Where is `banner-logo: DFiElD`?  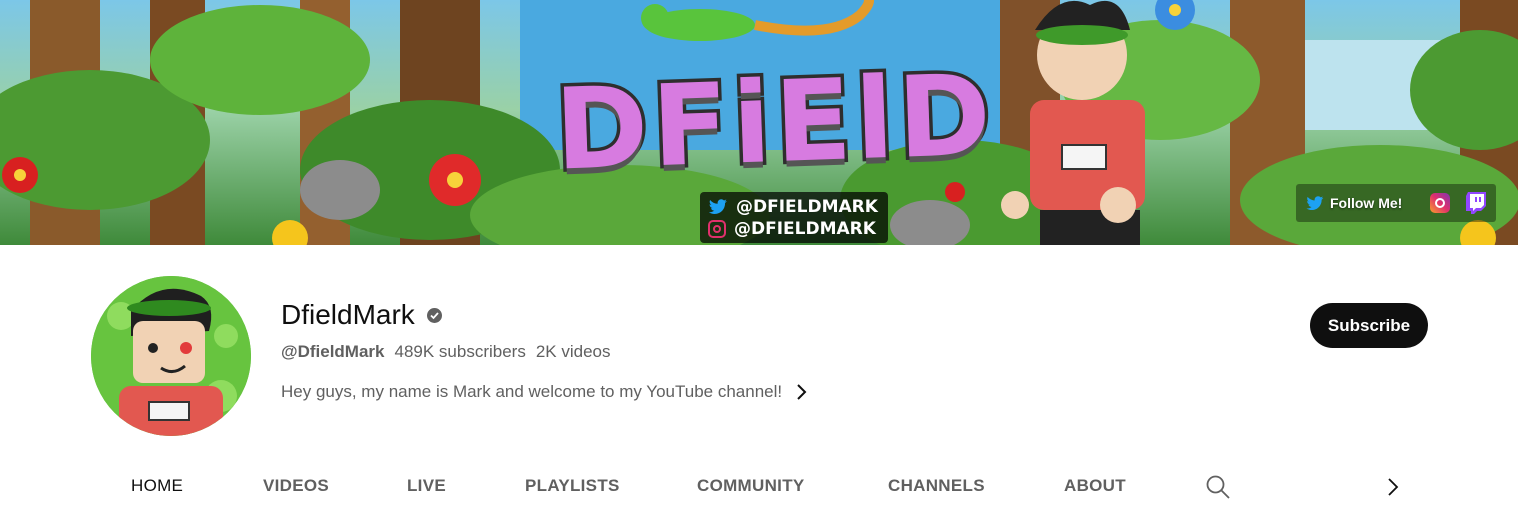 banner-logo: DFiElD is located at coordinates (775, 123).